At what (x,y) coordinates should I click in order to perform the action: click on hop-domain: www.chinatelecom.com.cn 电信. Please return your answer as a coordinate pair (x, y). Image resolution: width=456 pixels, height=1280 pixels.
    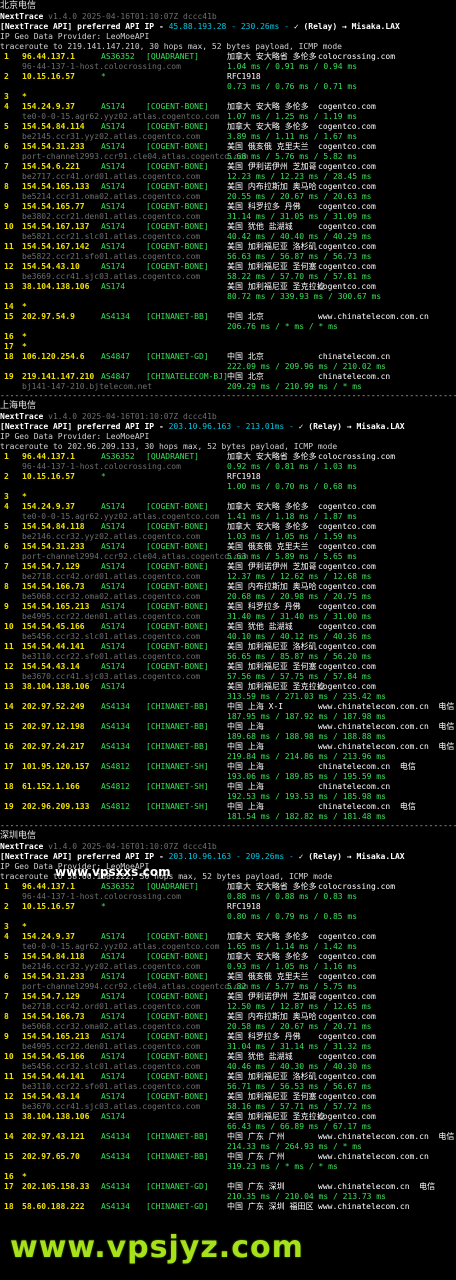
    Looking at the image, I should click on (386, 726).